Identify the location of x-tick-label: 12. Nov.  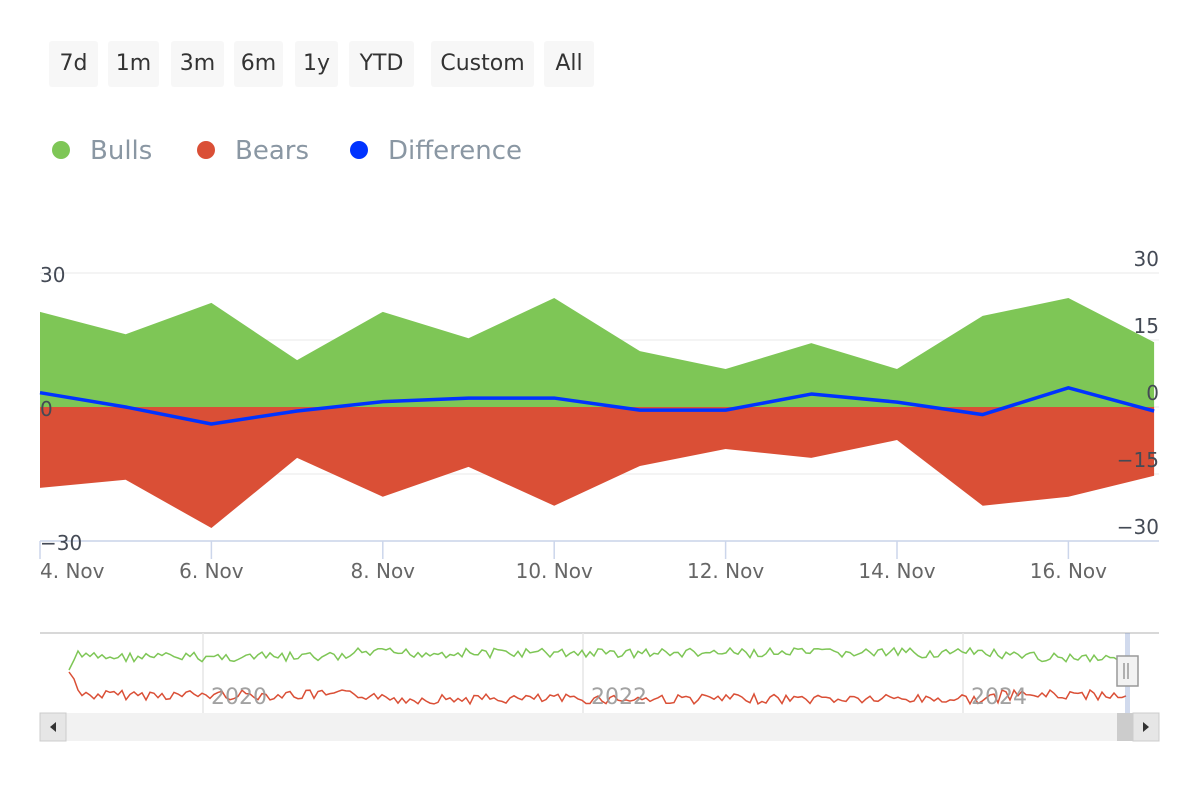
(725, 571).